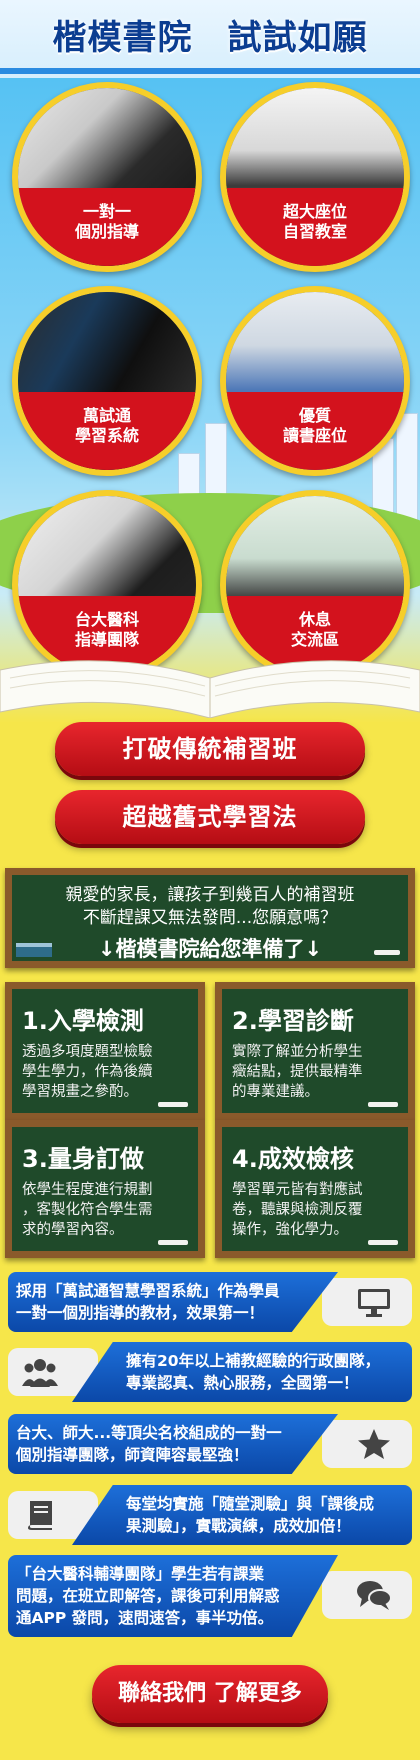 This screenshot has width=420, height=1760. I want to click on step-text: 透過多項度題型檢驗, so click(87, 1052).